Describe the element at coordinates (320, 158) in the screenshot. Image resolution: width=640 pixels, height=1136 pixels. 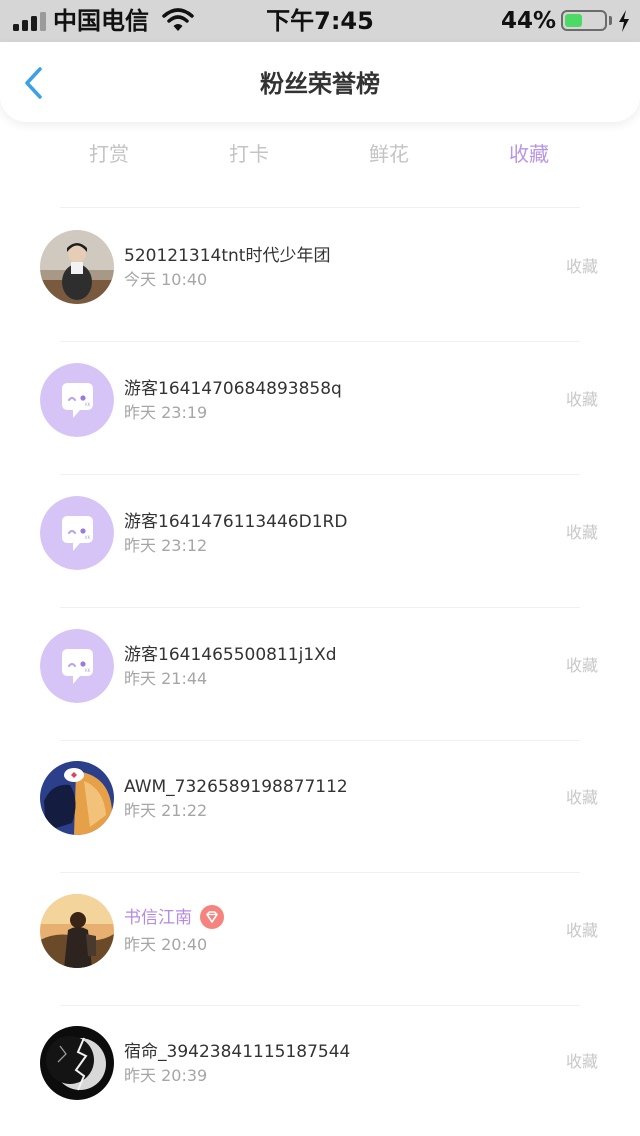
I see `tab-bar: 打赏 打卡 鲜花 收藏` at that location.